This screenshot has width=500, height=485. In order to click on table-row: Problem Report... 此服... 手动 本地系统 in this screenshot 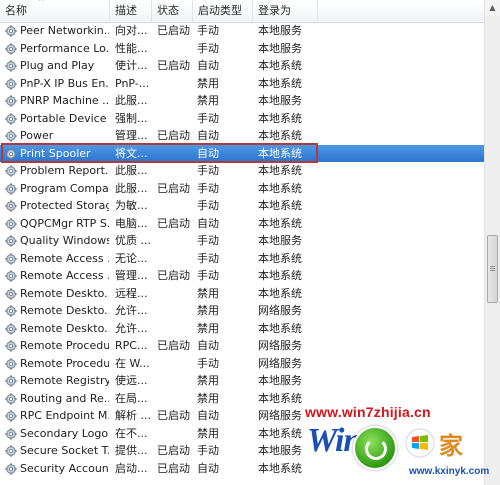, I will do `click(242, 171)`.